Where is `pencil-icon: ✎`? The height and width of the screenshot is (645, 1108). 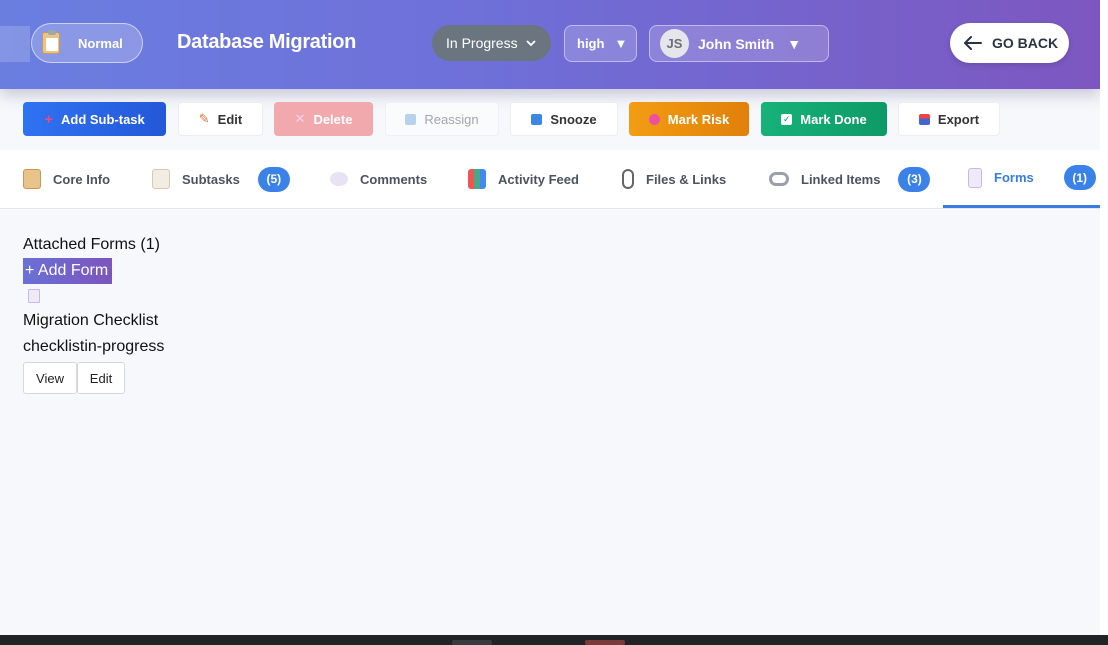
pencil-icon: ✎ is located at coordinates (204, 118).